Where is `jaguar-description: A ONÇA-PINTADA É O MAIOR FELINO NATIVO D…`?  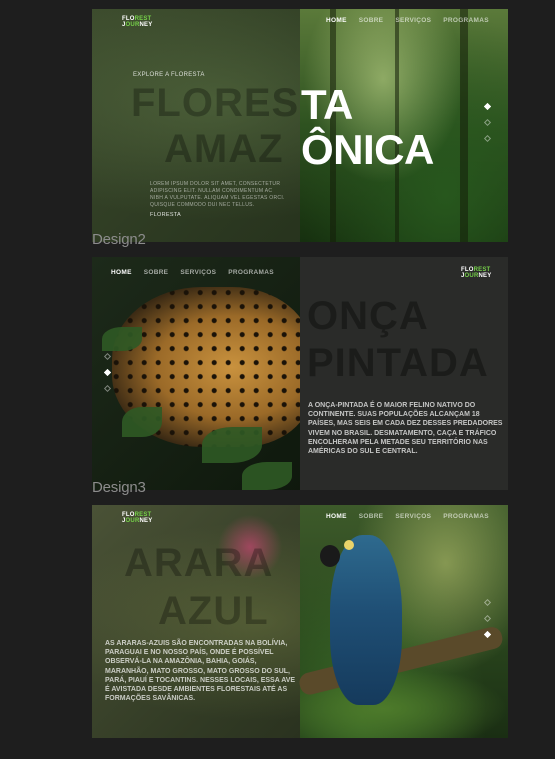 jaguar-description: A ONÇA-PINTADA É O MAIOR FELINO NATIVO D… is located at coordinates (405, 429).